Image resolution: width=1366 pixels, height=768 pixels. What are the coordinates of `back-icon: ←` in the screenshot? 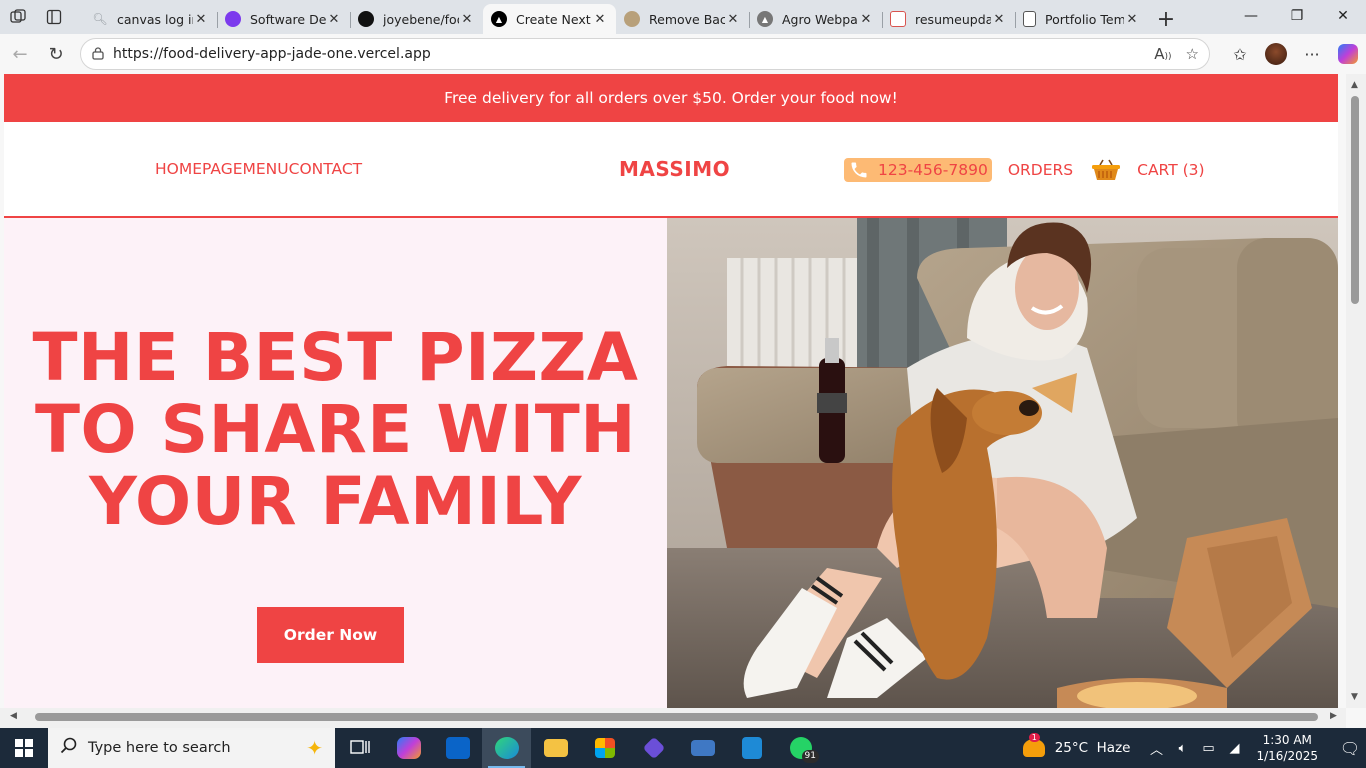 It's located at (20, 54).